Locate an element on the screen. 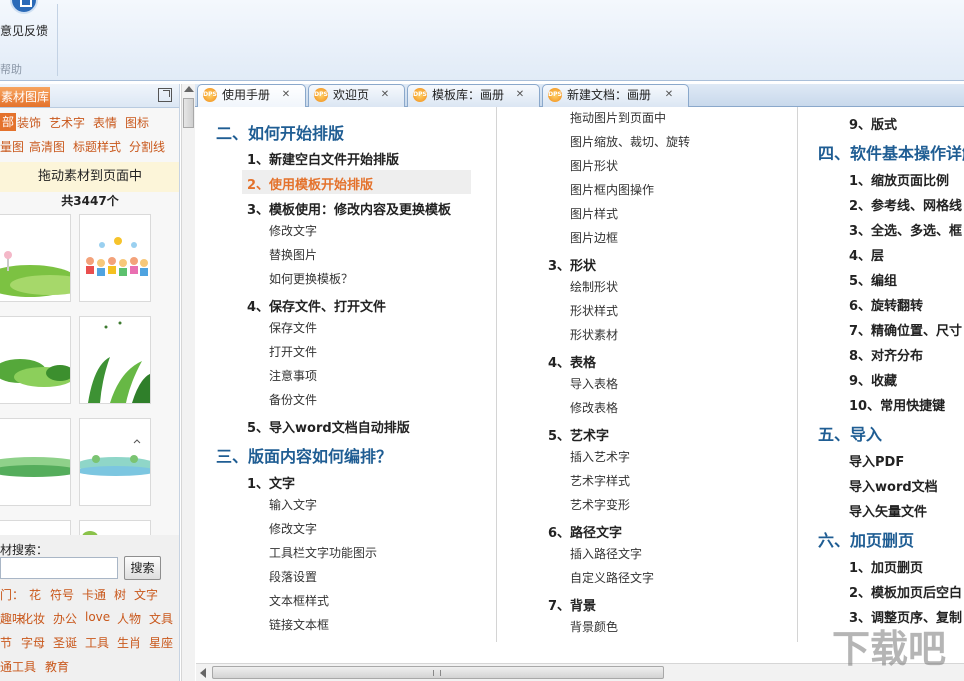 Image resolution: width=964 pixels, height=681 pixels. category-all: 部 is located at coordinates (8, 122).